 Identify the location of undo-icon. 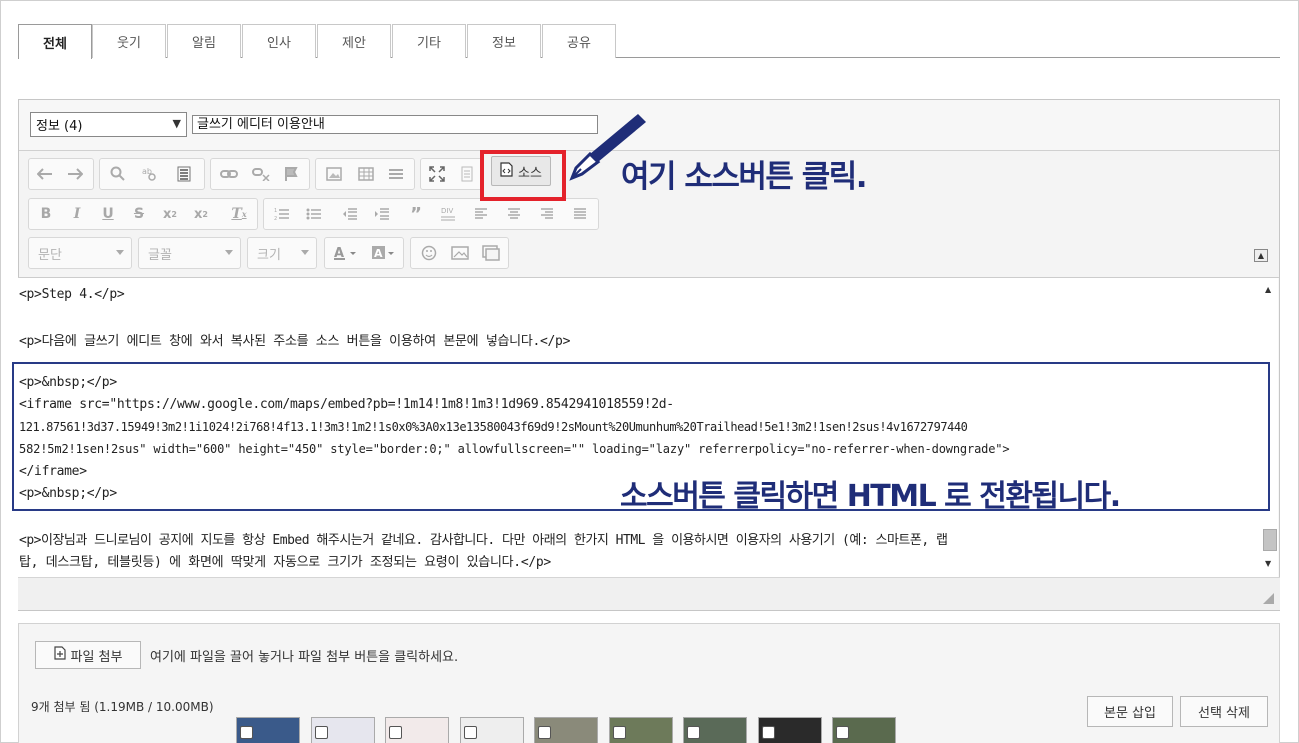
(45, 174).